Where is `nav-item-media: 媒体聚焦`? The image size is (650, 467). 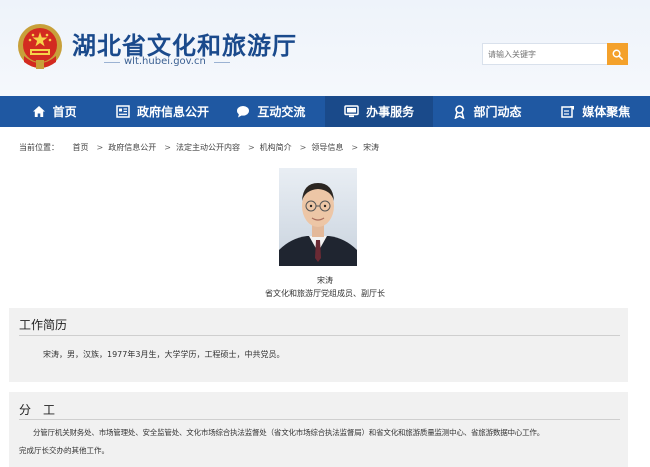 nav-item-media: 媒体聚焦 is located at coordinates (596, 111).